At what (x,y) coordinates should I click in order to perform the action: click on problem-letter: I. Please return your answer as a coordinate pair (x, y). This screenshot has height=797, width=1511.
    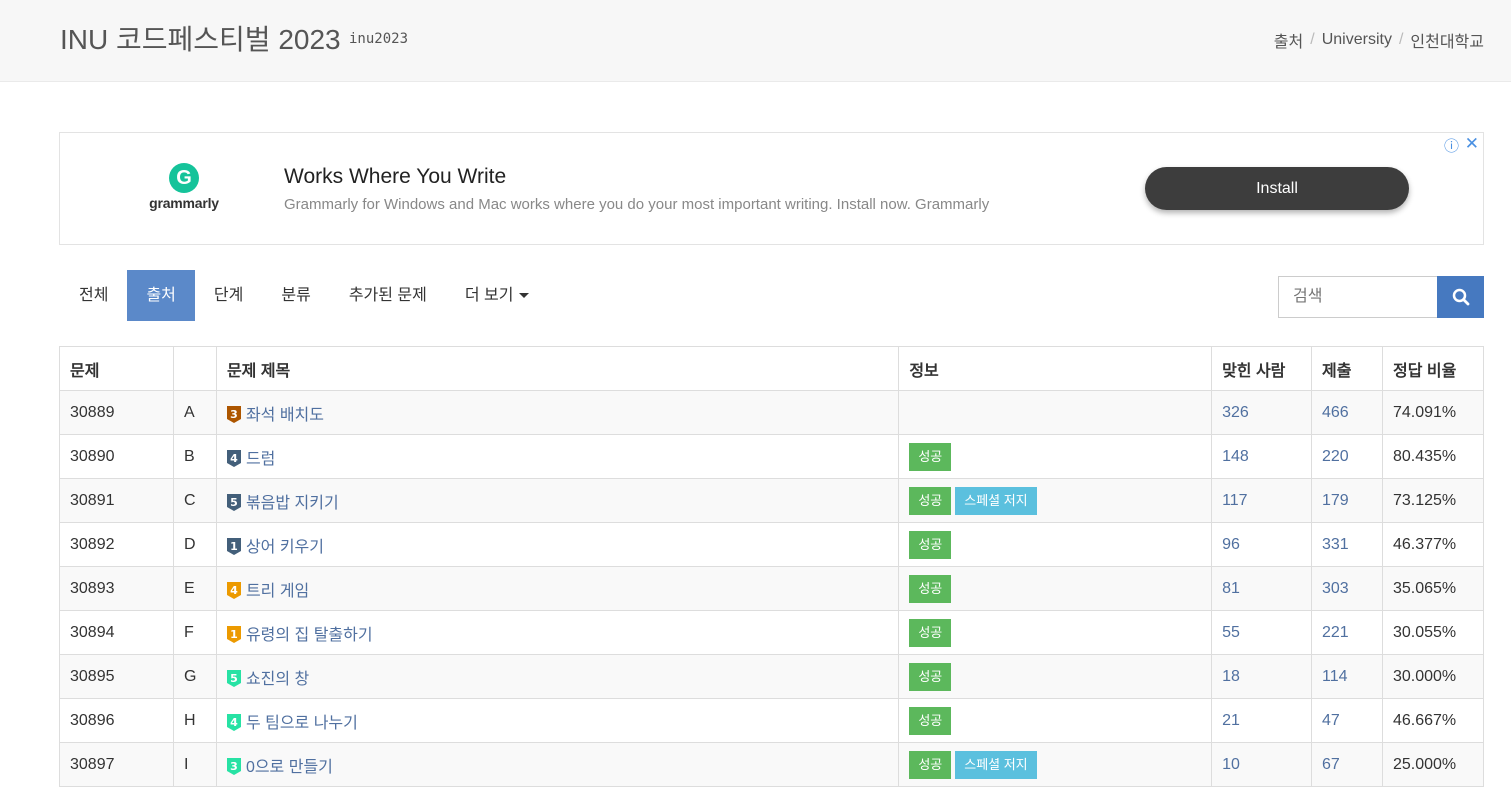
    Looking at the image, I should click on (194, 764).